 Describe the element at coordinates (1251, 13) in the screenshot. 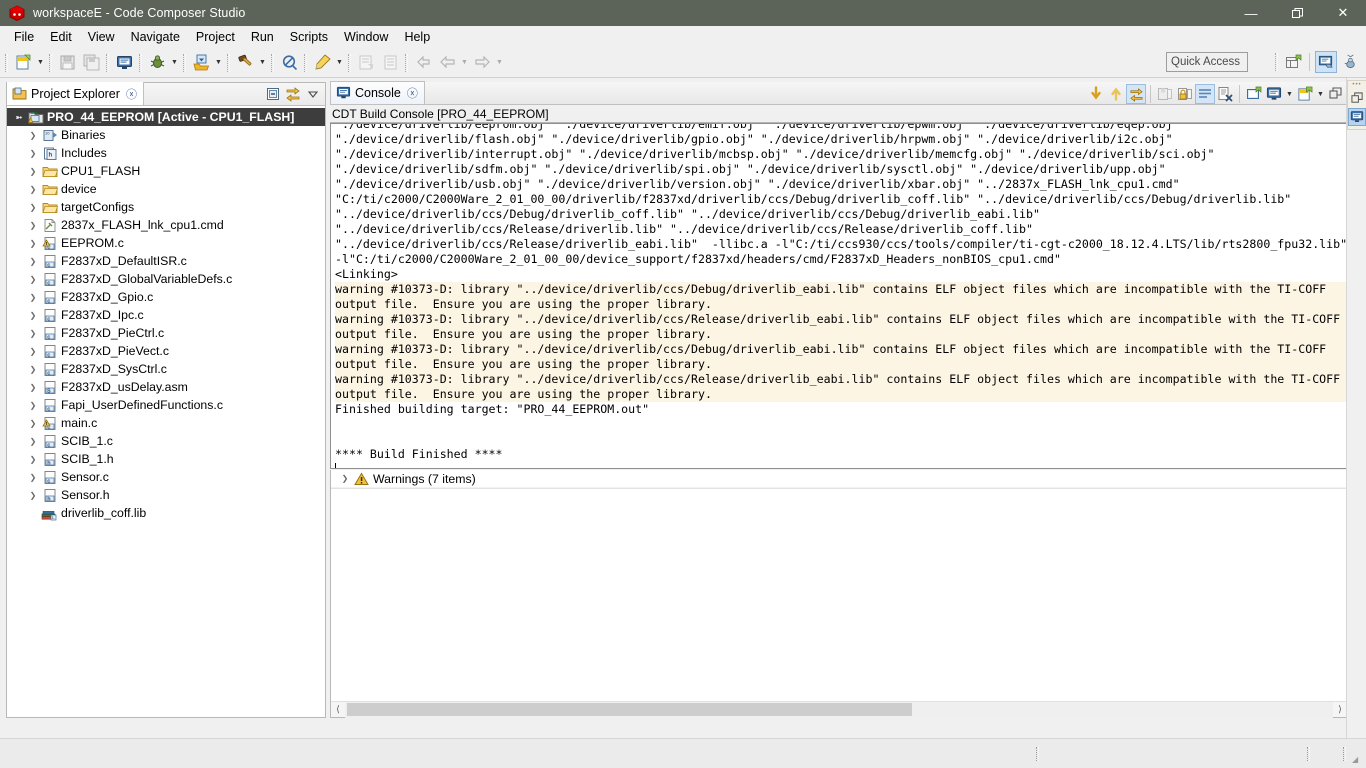

I see `minimize-button: —` at that location.